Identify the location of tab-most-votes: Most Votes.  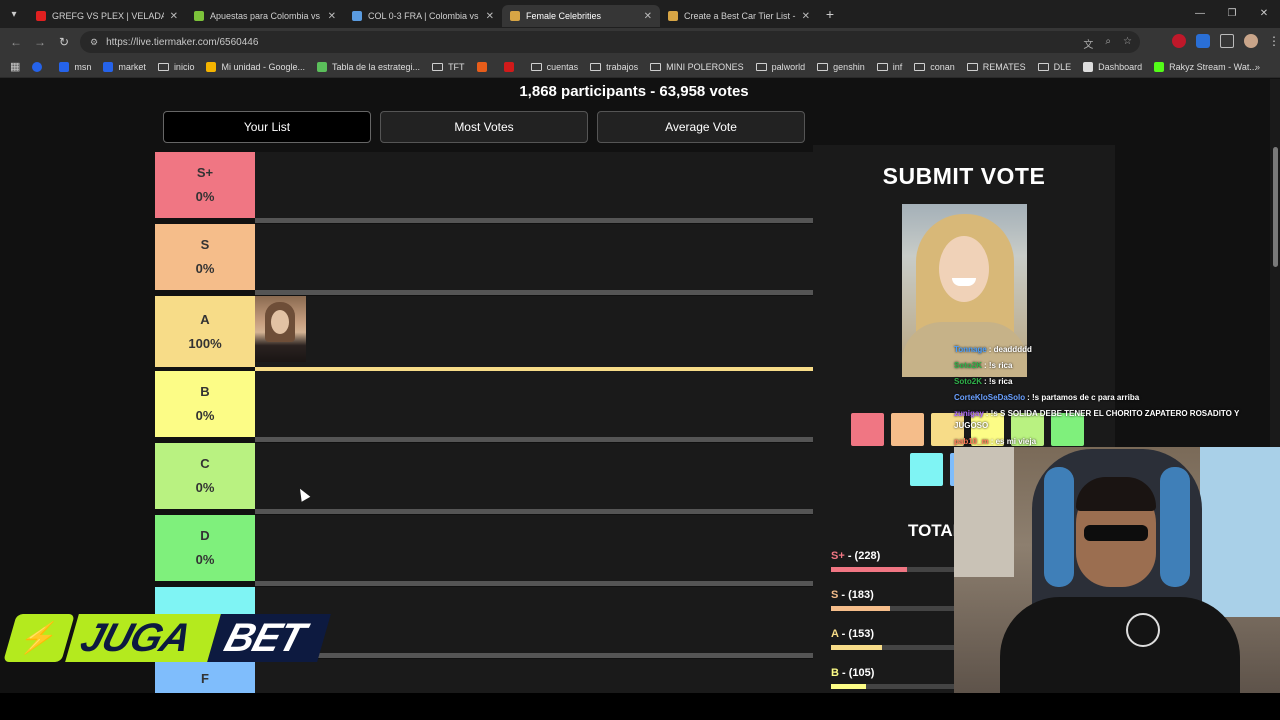
(484, 127).